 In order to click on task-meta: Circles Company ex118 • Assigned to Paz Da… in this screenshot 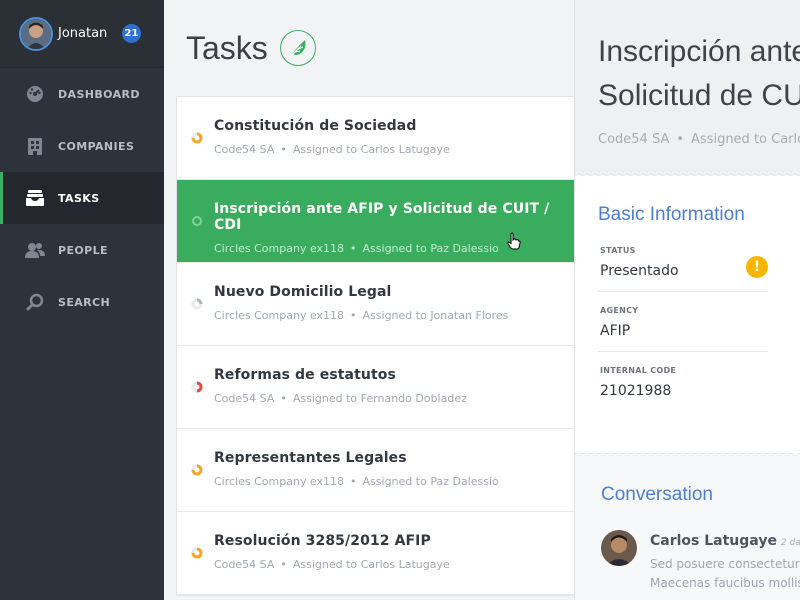, I will do `click(394, 481)`.